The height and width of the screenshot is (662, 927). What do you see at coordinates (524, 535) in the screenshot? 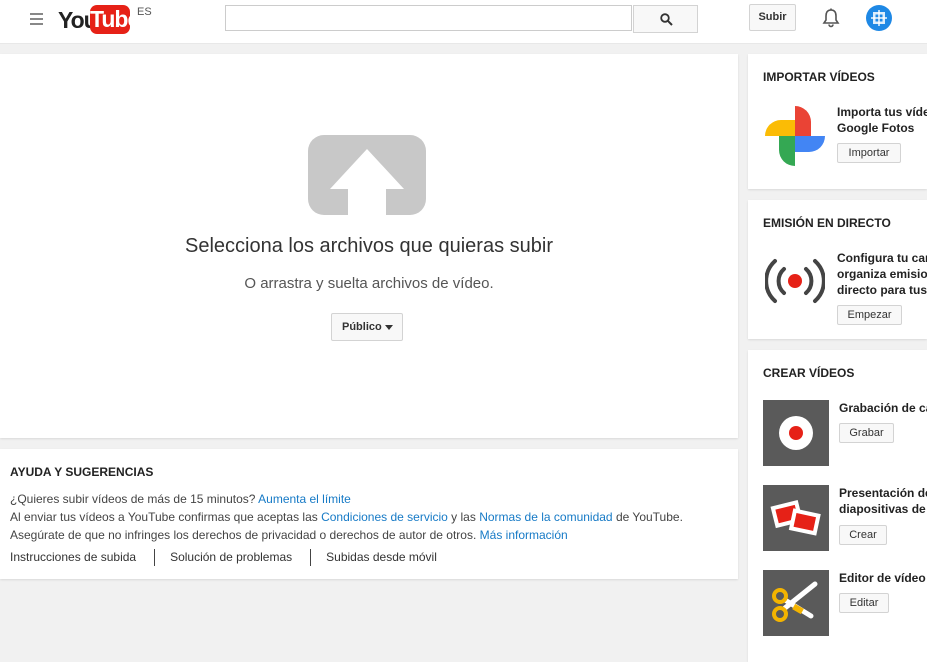
I see `more-info-link: Más información` at bounding box center [524, 535].